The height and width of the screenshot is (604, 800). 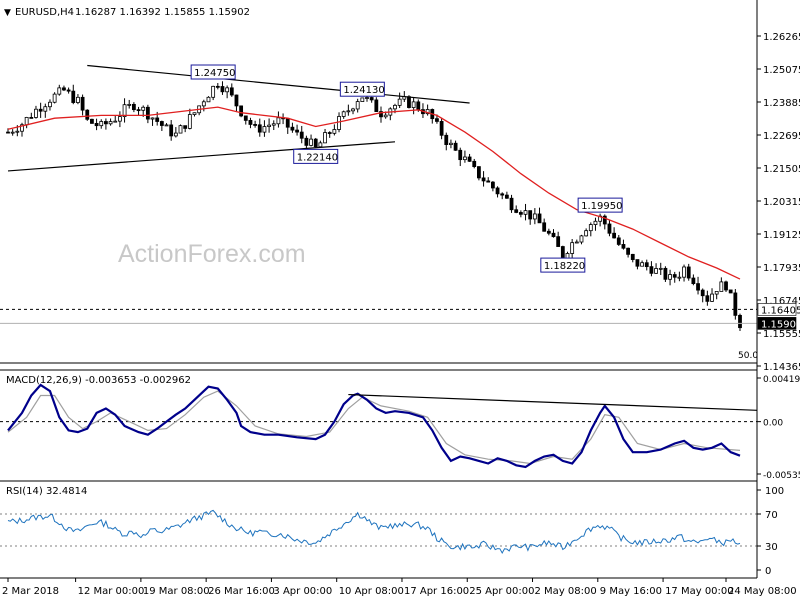 What do you see at coordinates (780, 310) in the screenshot?
I see `price-tag-label: 1.16405` at bounding box center [780, 310].